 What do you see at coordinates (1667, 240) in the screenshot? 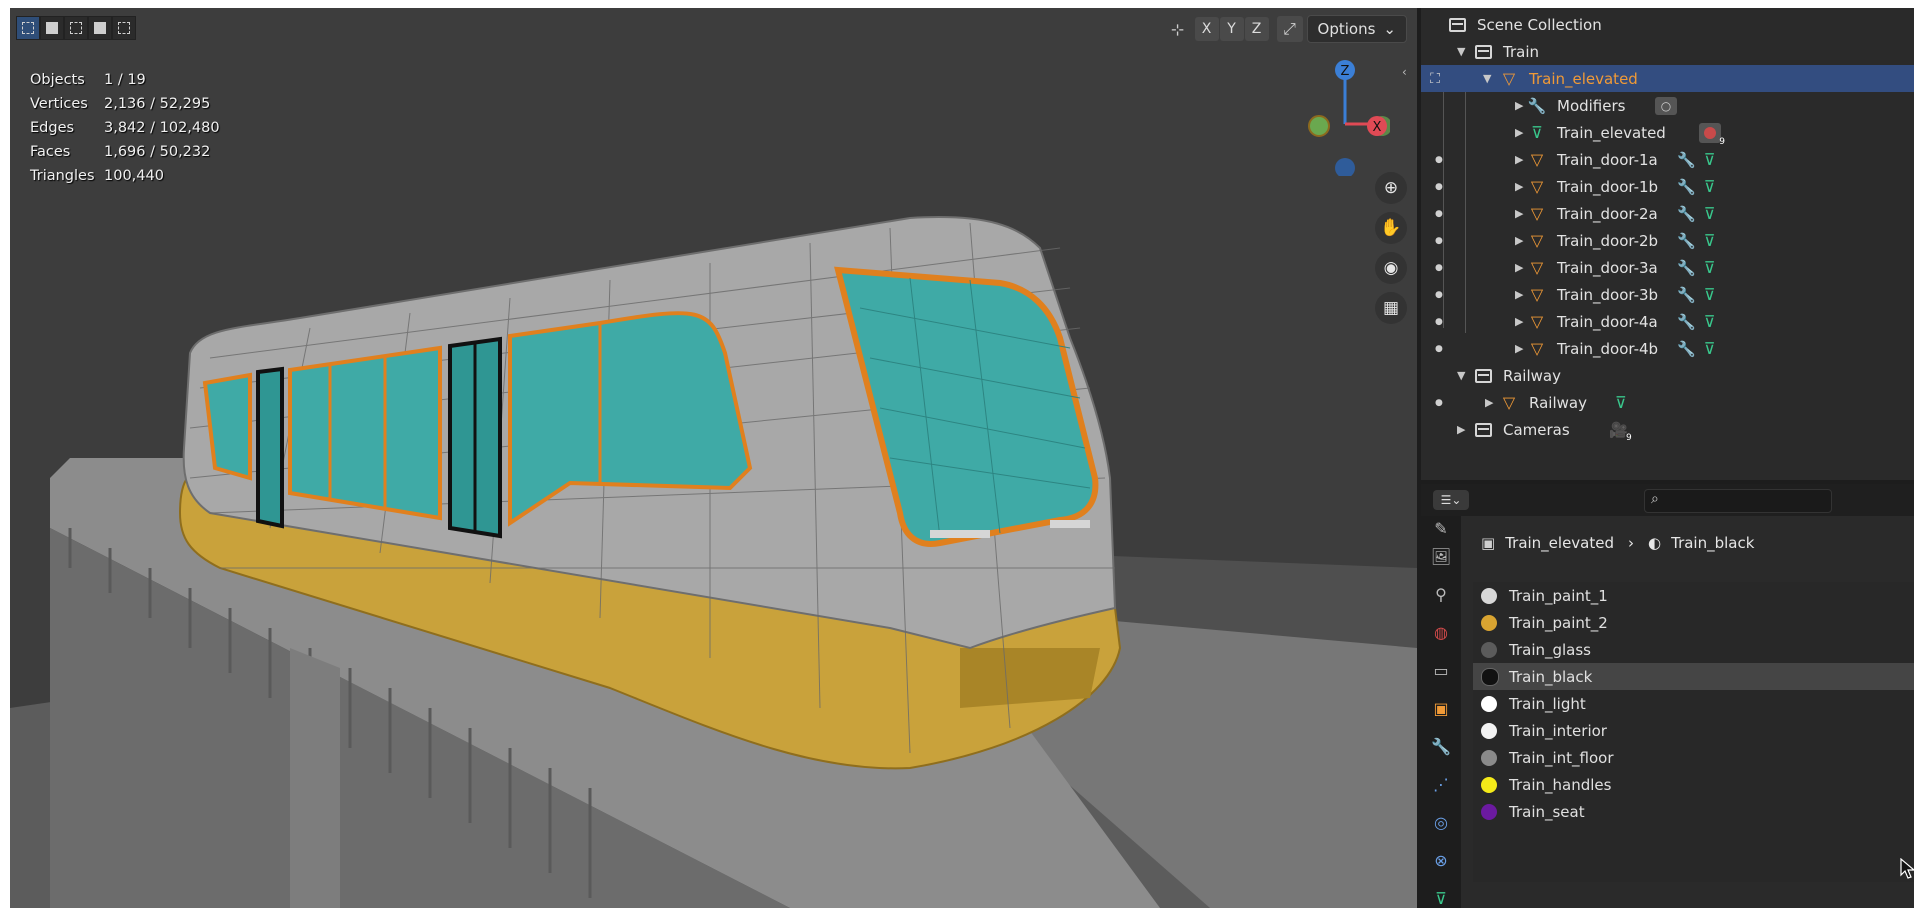
I see `outliner-row-door: ● ▶ ▽ Train_door-2b 🔧 ⊽` at bounding box center [1667, 240].